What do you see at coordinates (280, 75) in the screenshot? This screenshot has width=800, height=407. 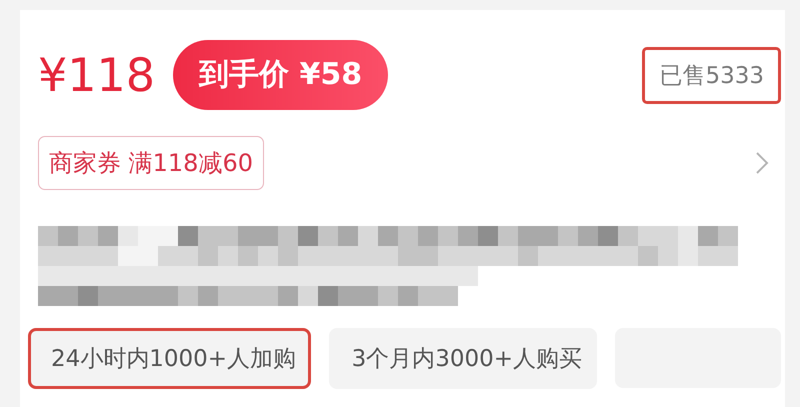 I see `final-price-badge: 到手价 ¥58` at bounding box center [280, 75].